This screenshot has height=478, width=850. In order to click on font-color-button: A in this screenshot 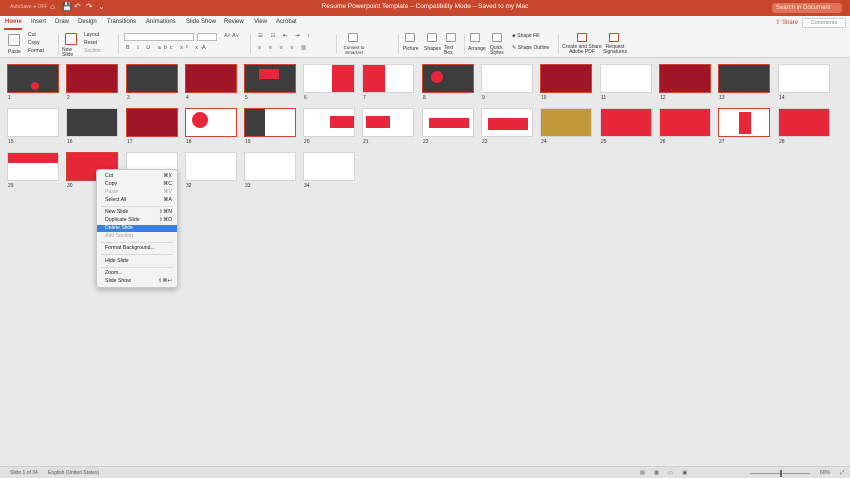, I will do `click(204, 48)`.